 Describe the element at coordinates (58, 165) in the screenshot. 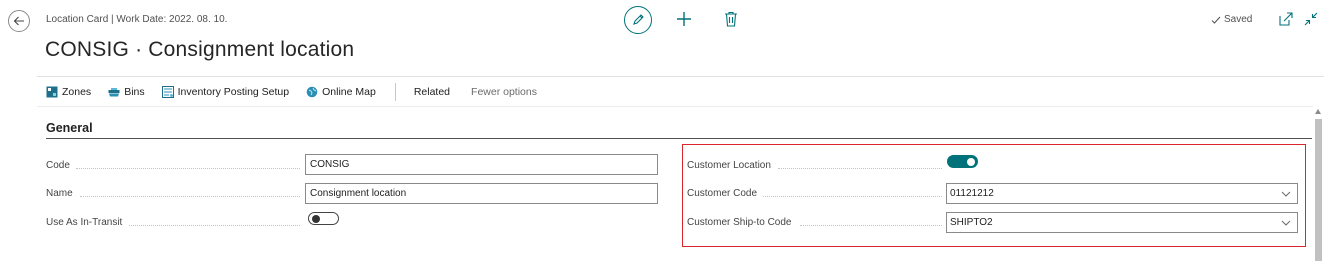

I see `code-label: Code` at that location.